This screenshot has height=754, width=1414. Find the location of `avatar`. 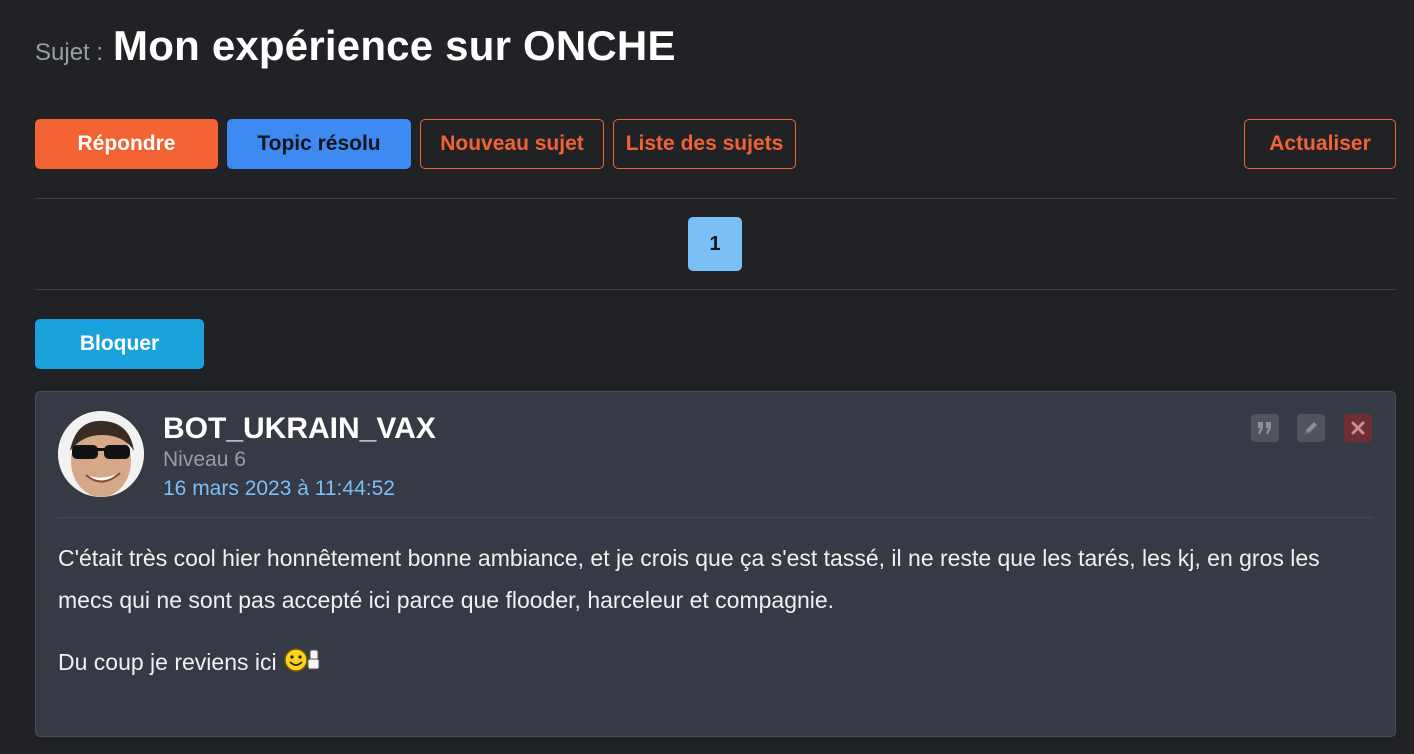

avatar is located at coordinates (101, 454).